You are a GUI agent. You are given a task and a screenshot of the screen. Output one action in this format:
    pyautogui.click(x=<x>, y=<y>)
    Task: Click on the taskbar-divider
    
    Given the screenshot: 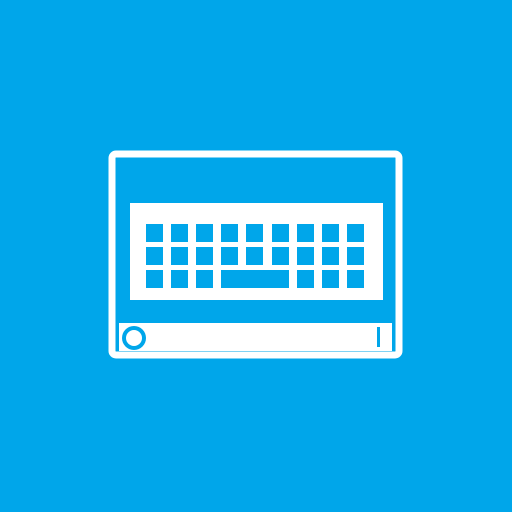 What is the action you would take?
    pyautogui.click(x=378, y=337)
    